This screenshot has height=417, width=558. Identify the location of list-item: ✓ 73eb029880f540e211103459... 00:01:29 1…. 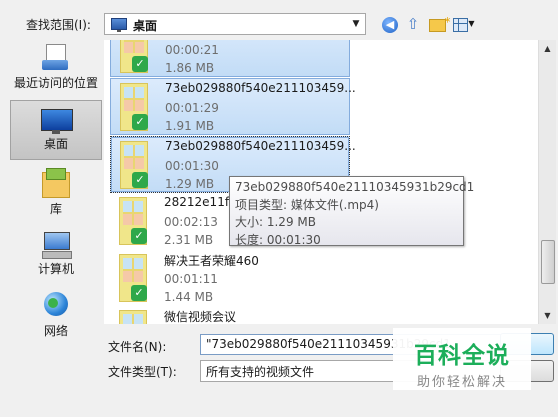
(233, 106).